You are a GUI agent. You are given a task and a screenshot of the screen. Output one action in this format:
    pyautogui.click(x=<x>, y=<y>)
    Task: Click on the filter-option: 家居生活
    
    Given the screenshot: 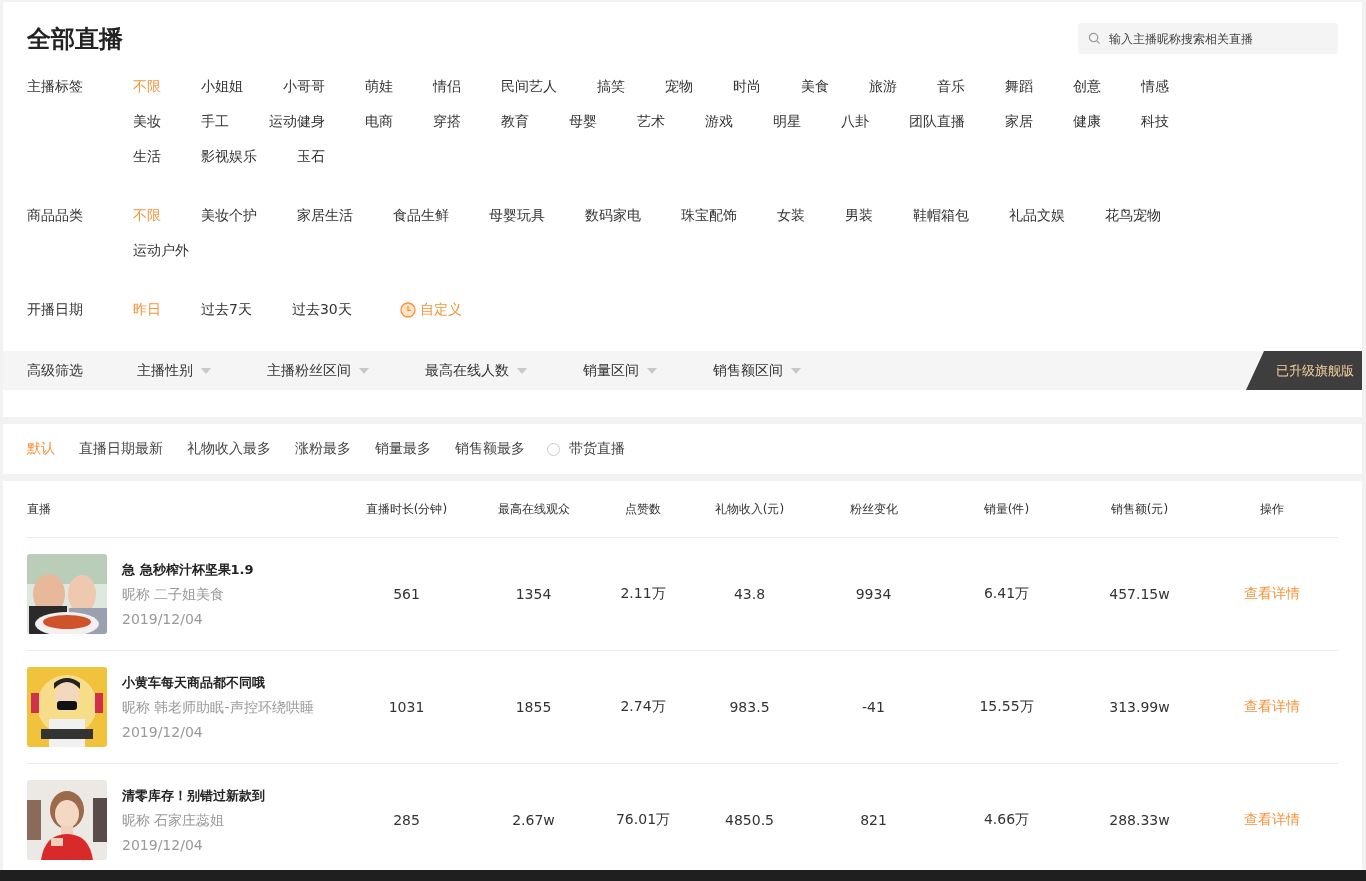 What is the action you would take?
    pyautogui.click(x=325, y=215)
    